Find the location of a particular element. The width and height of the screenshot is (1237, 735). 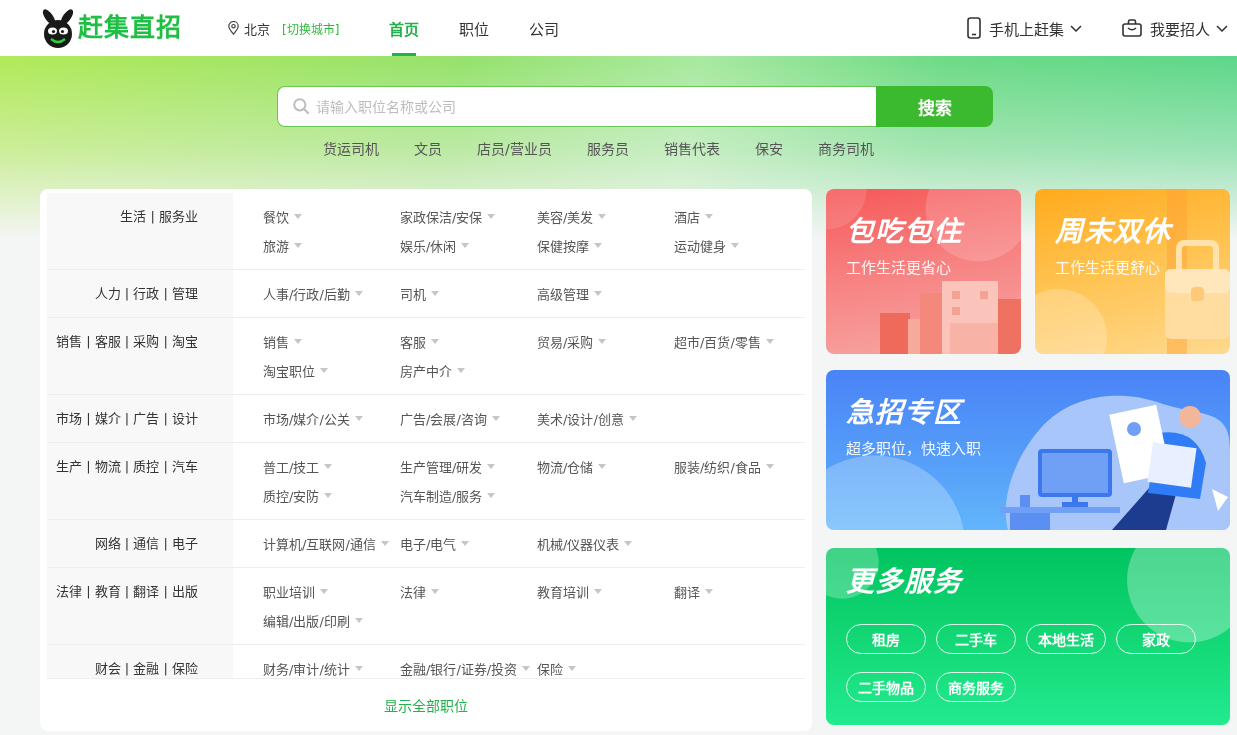

nav-tab: 职位 is located at coordinates (474, 28).